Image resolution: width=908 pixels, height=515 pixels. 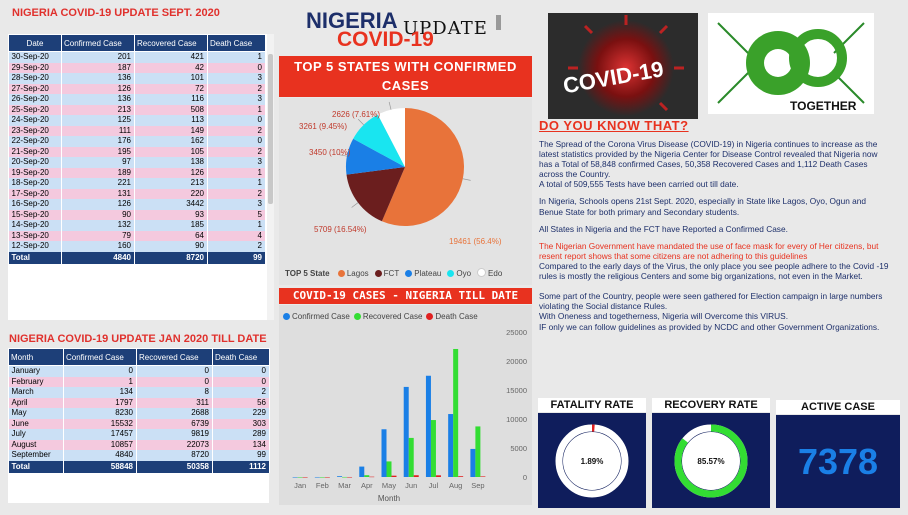 I want to click on sept-table-scrollbar, so click(x=270, y=177).